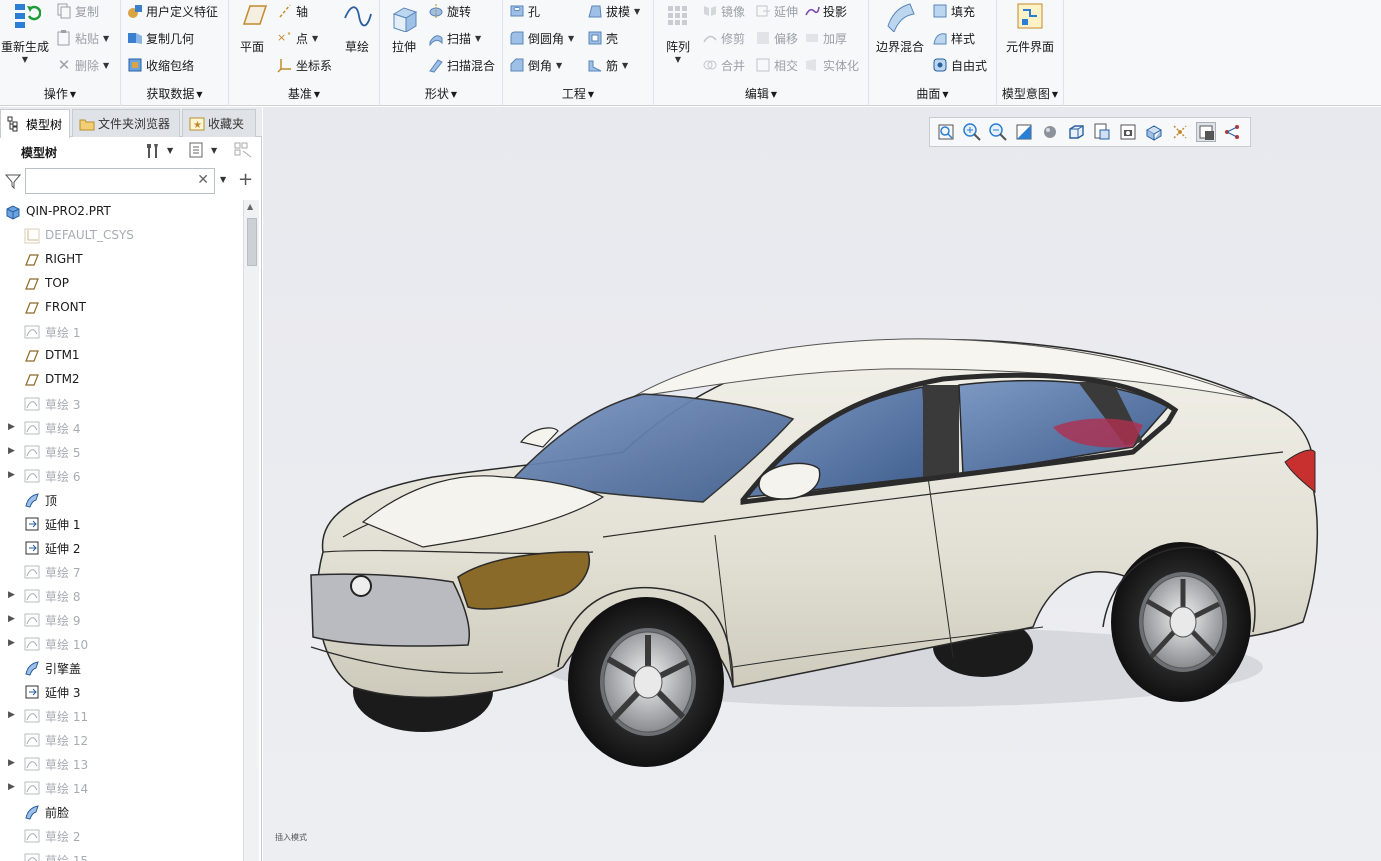 Image resolution: width=1381 pixels, height=861 pixels. I want to click on thicken-button: 加厚, so click(825, 38).